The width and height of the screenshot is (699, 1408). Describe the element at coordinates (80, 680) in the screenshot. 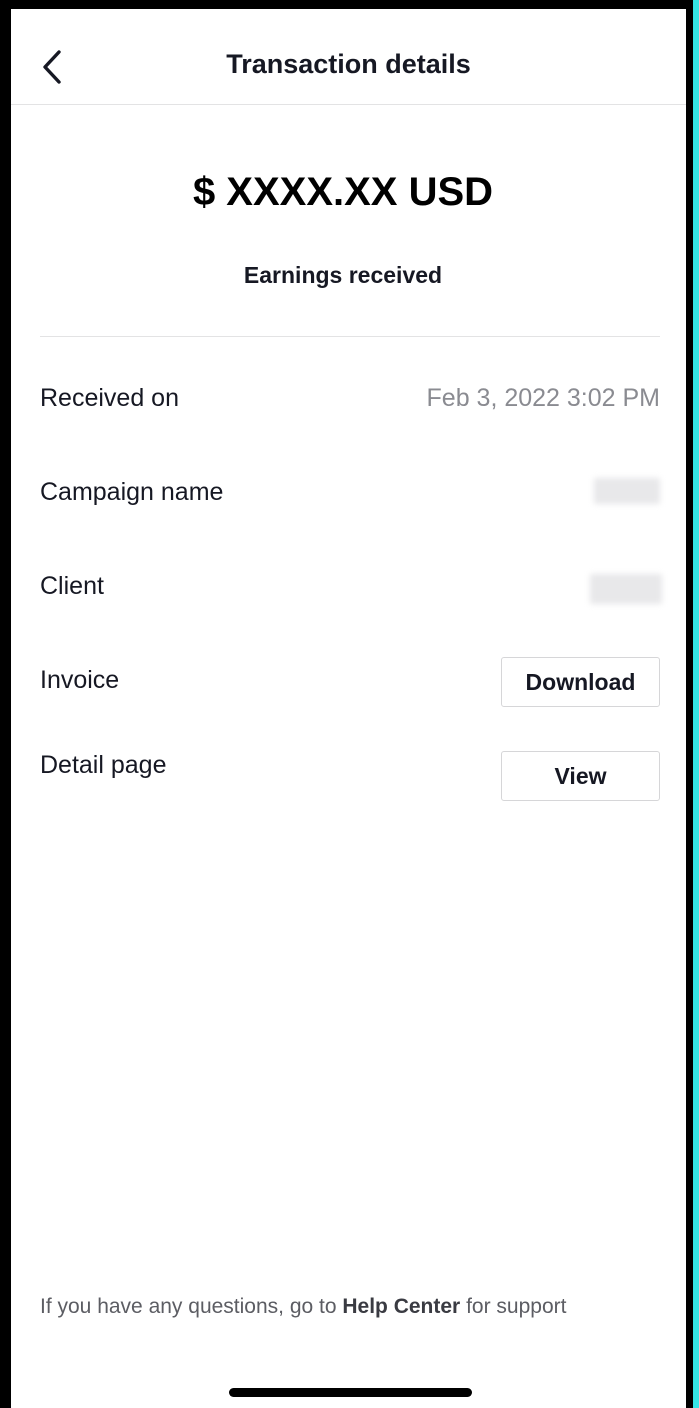

I see `invoice-label: Invoice` at that location.